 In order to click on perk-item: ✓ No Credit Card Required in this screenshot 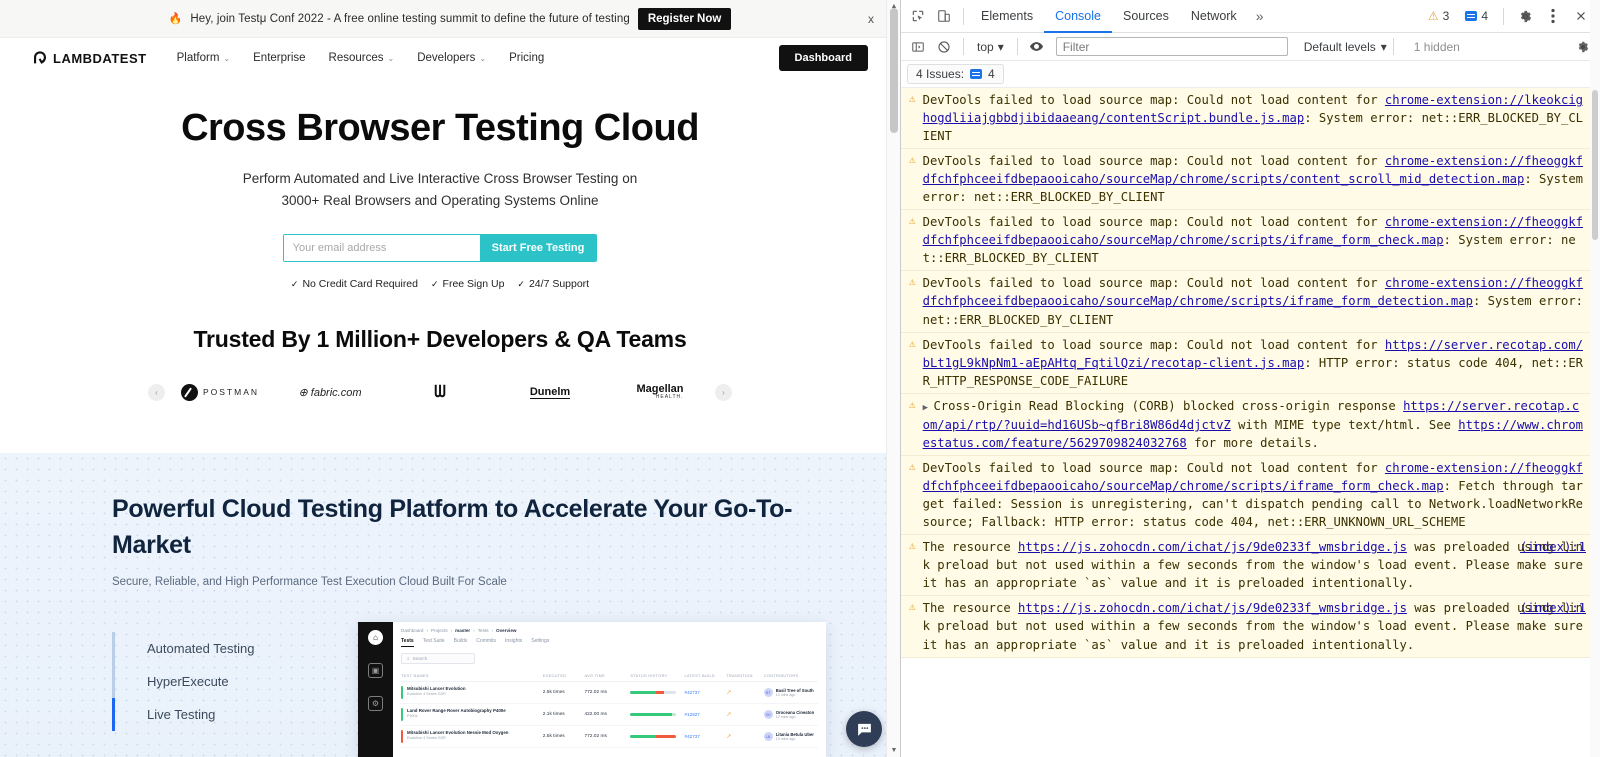, I will do `click(354, 284)`.